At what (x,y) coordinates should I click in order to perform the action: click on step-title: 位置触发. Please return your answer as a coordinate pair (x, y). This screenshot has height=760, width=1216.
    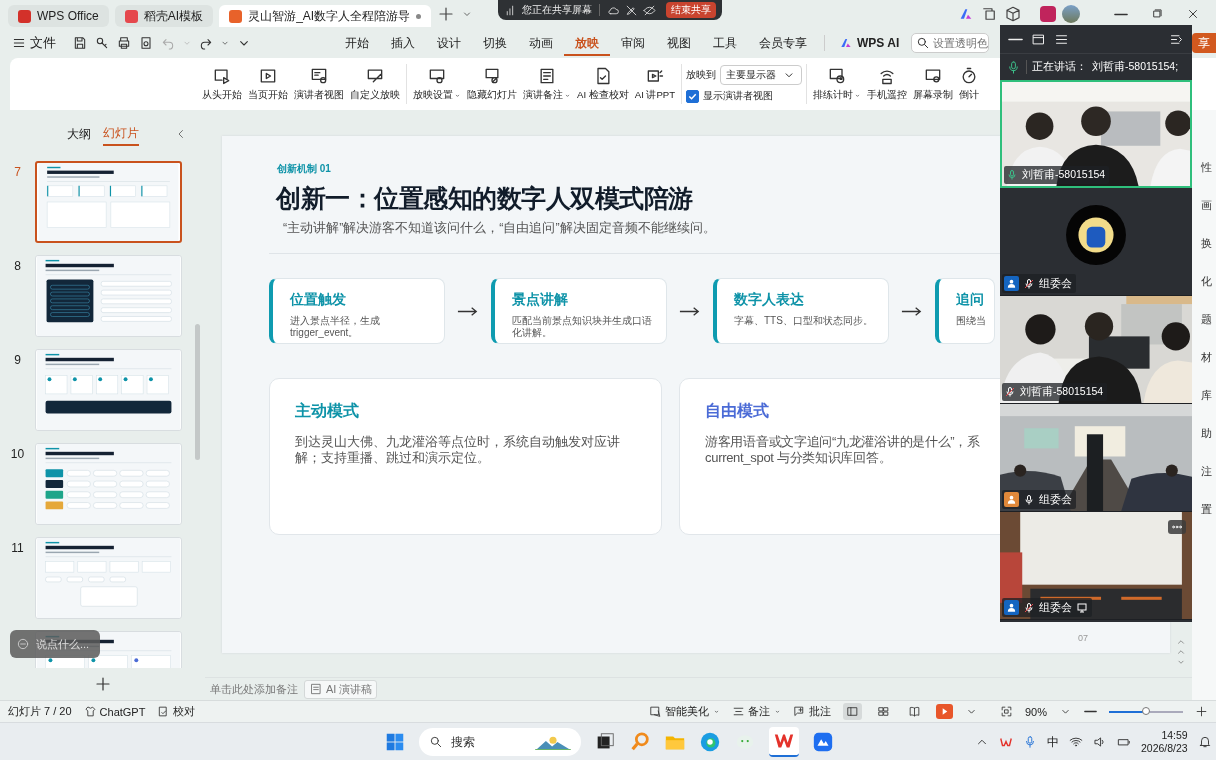
    Looking at the image, I should click on (318, 300).